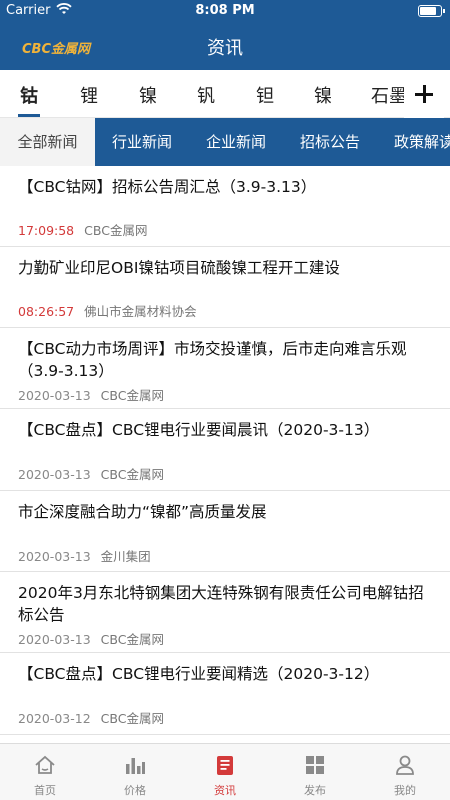  I want to click on news-title: 【CBC盘点】CBC锂电行业要闻精选（2020-3-12）, so click(199, 674).